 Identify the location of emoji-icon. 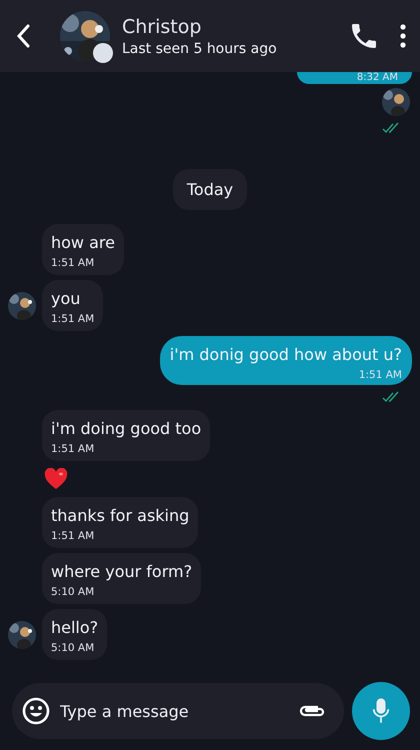
(36, 711).